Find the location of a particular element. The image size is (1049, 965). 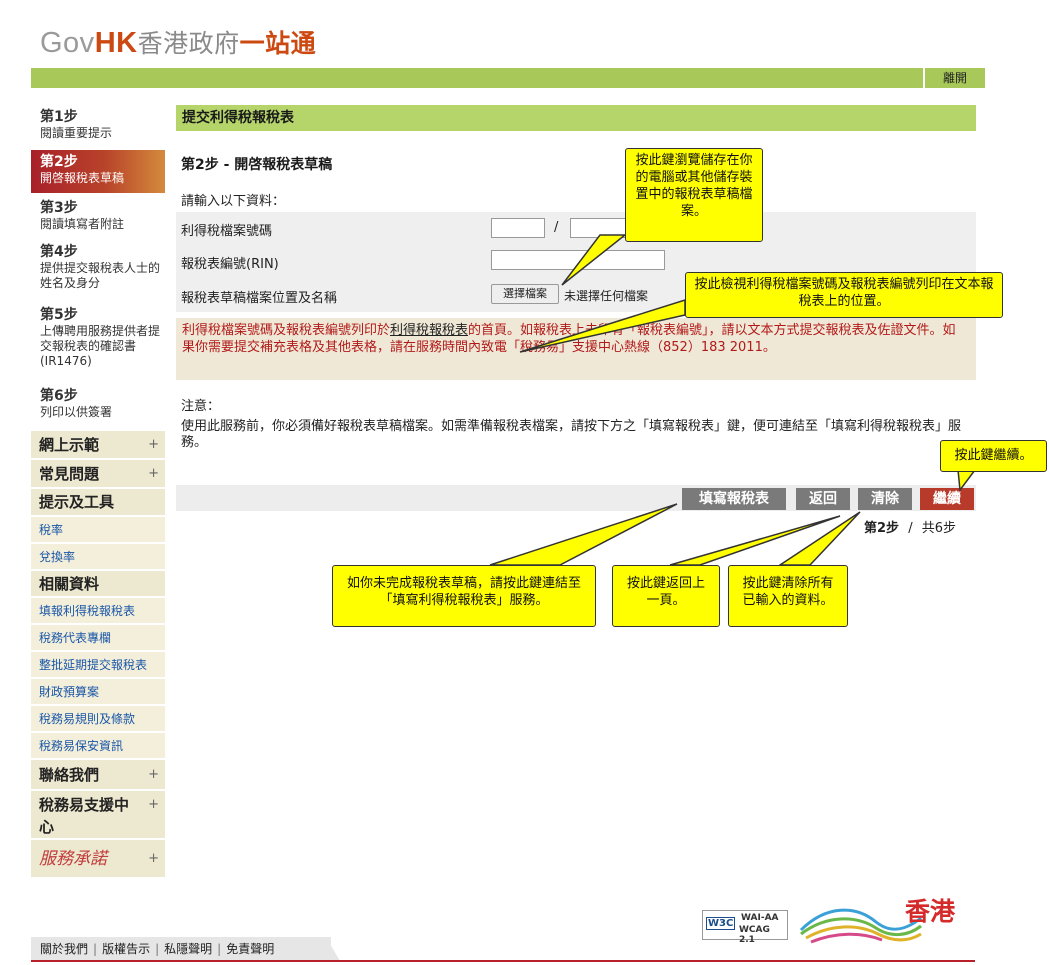

pointer-continue is located at coordinates (967, 480).